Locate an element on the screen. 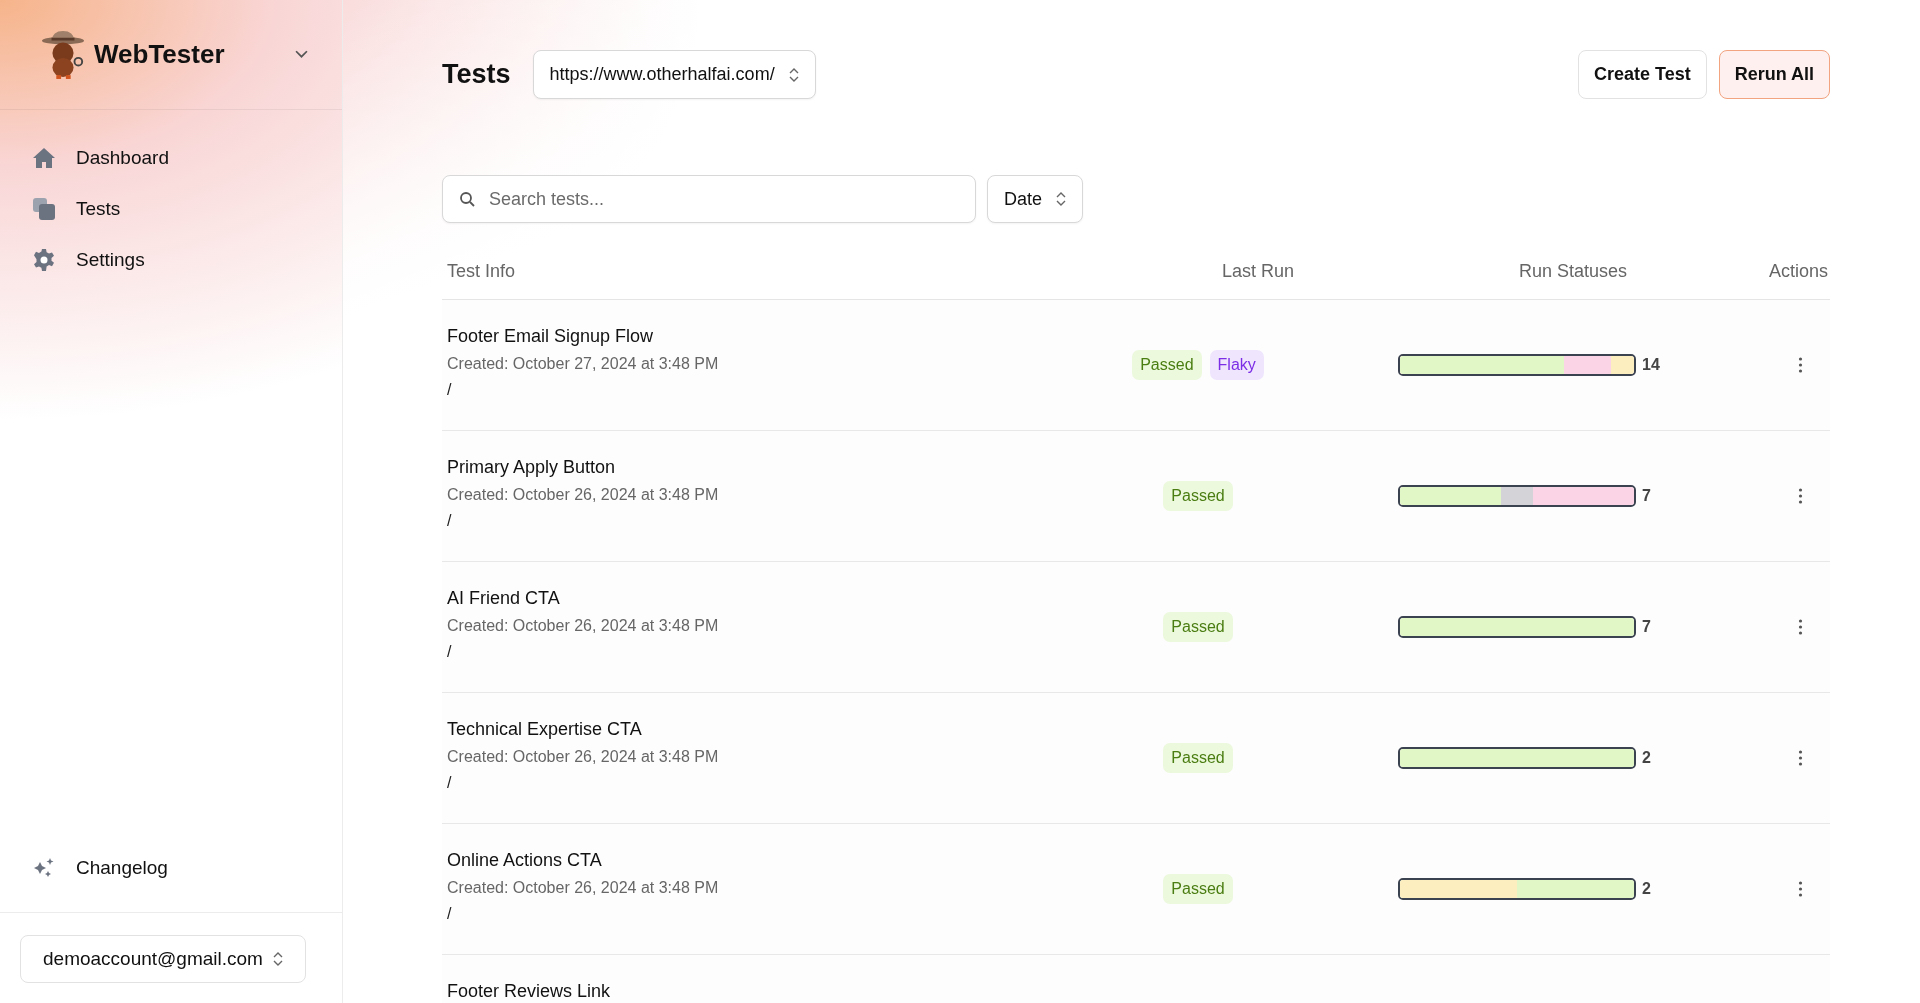 The width and height of the screenshot is (1920, 1003). account-selector: demoaccount@gmail.com is located at coordinates (163, 959).